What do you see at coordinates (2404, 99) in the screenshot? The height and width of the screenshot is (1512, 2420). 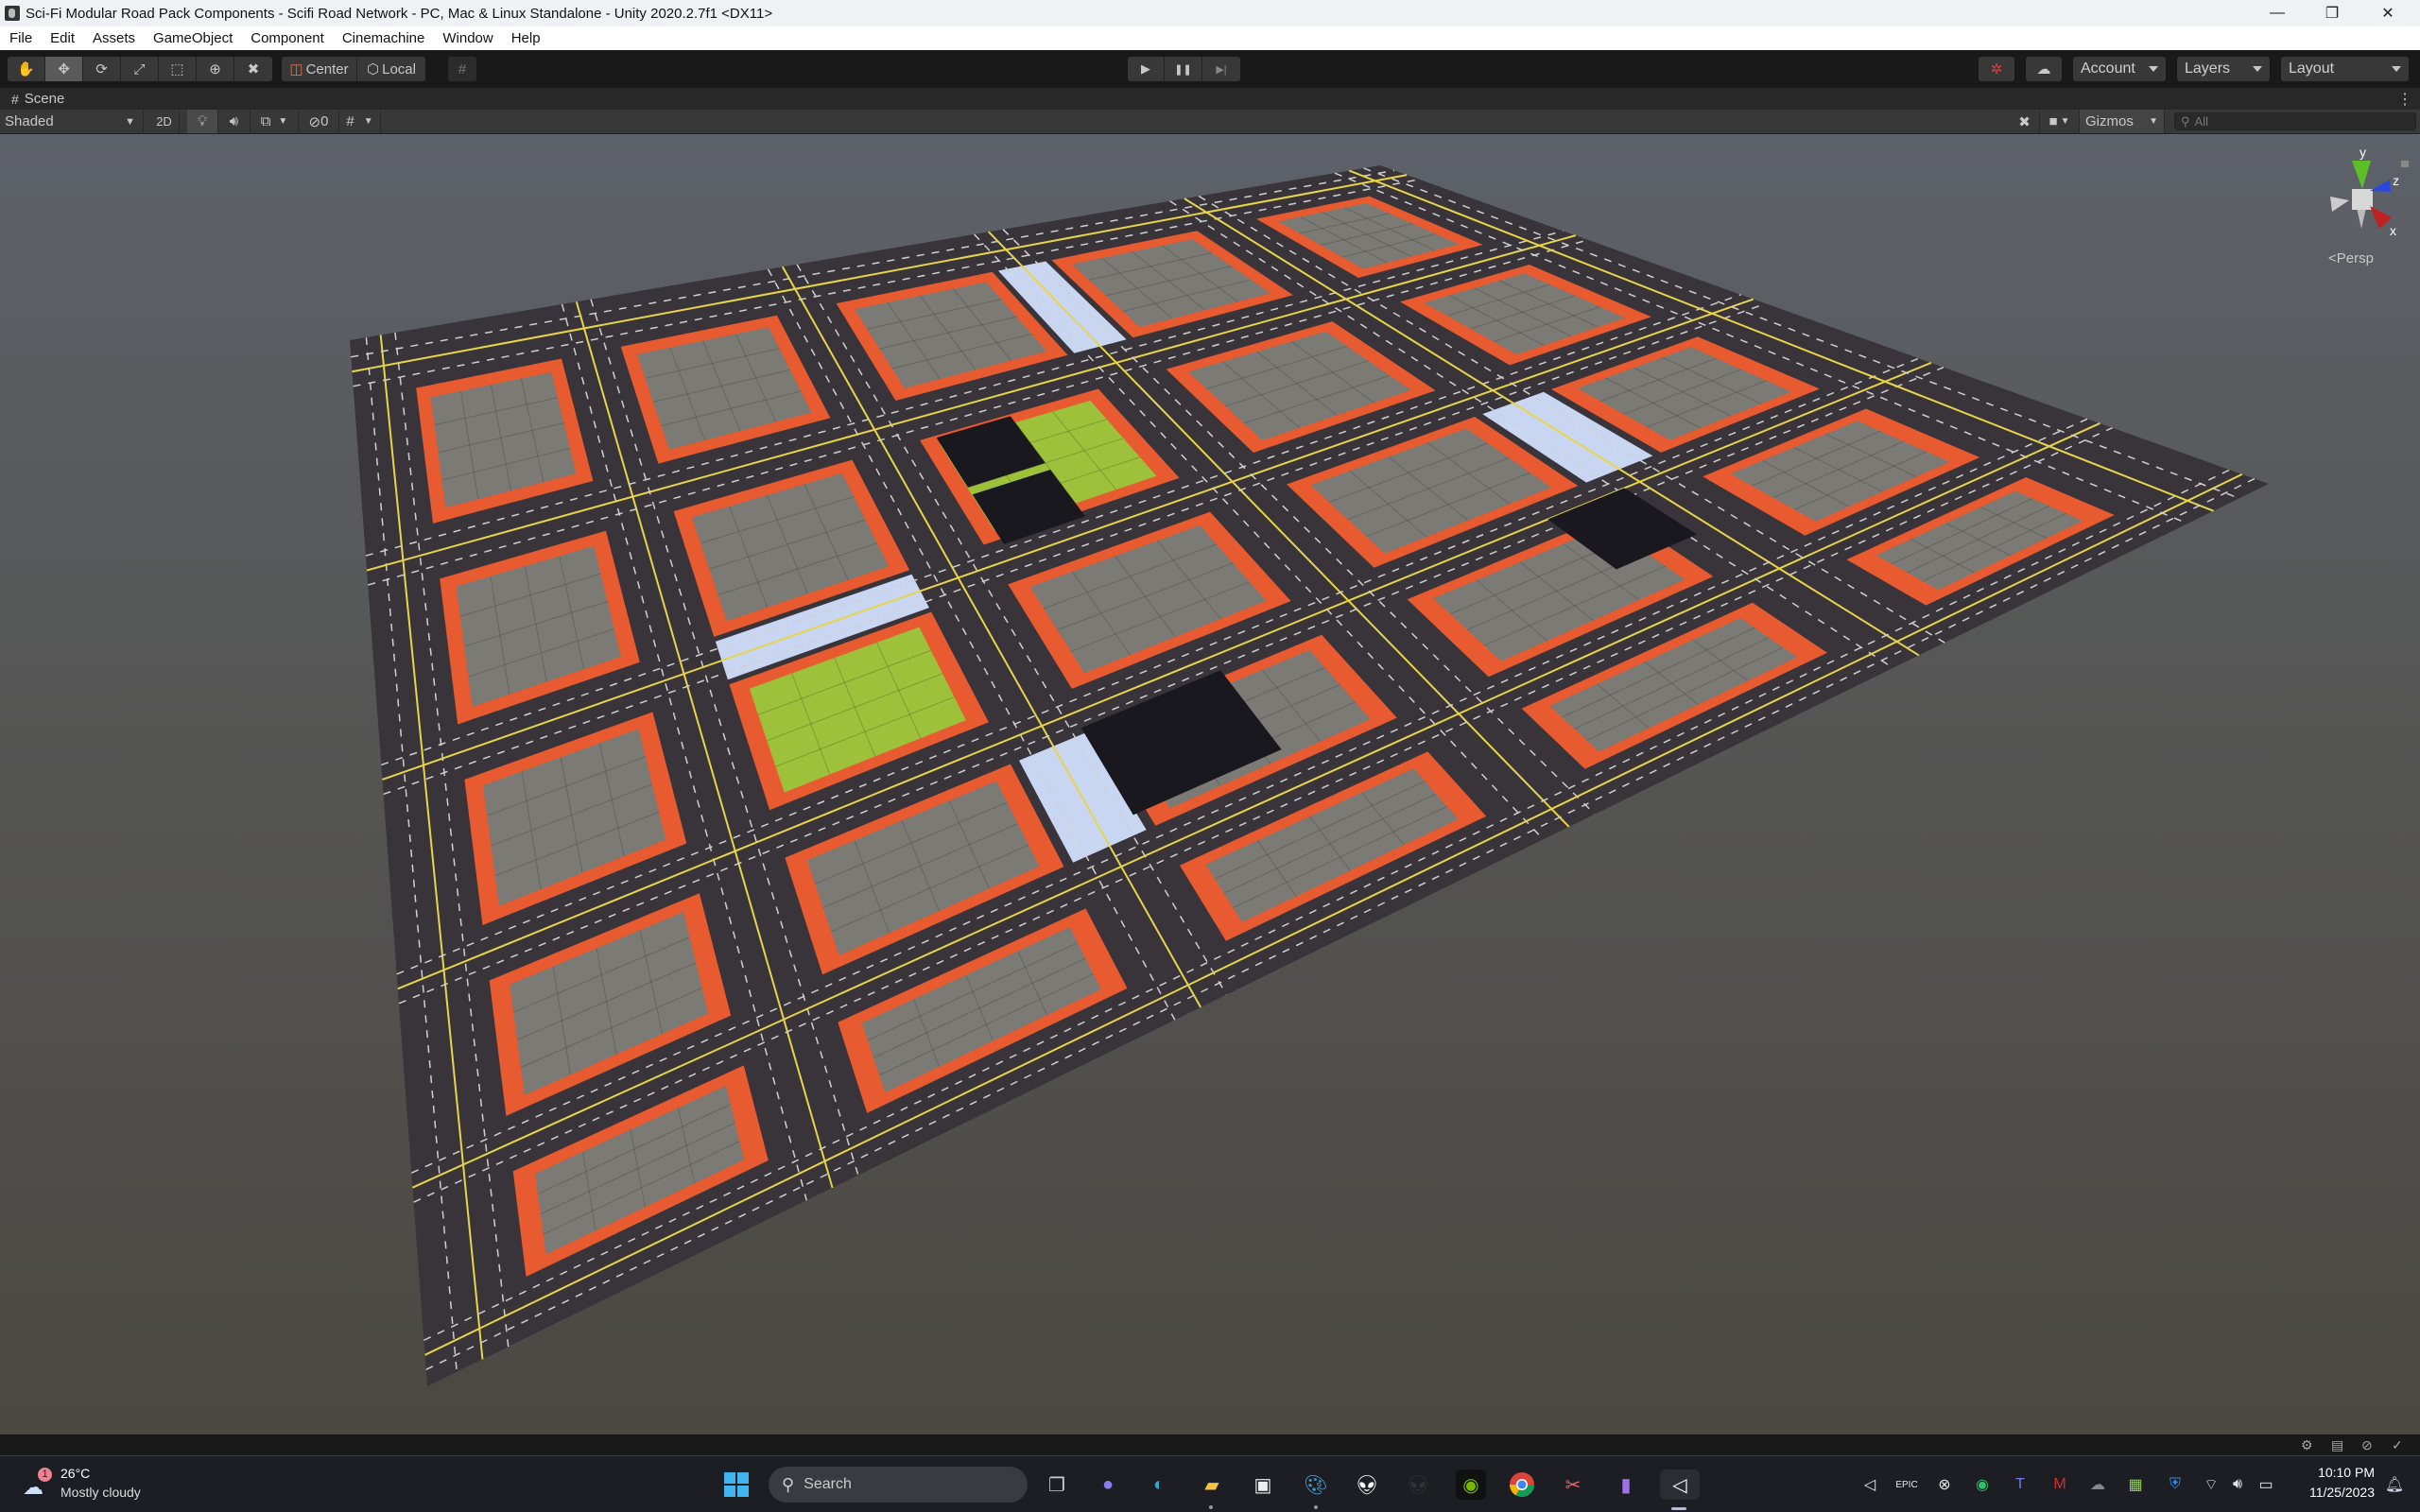 I see `tab-more-button: ⋮` at bounding box center [2404, 99].